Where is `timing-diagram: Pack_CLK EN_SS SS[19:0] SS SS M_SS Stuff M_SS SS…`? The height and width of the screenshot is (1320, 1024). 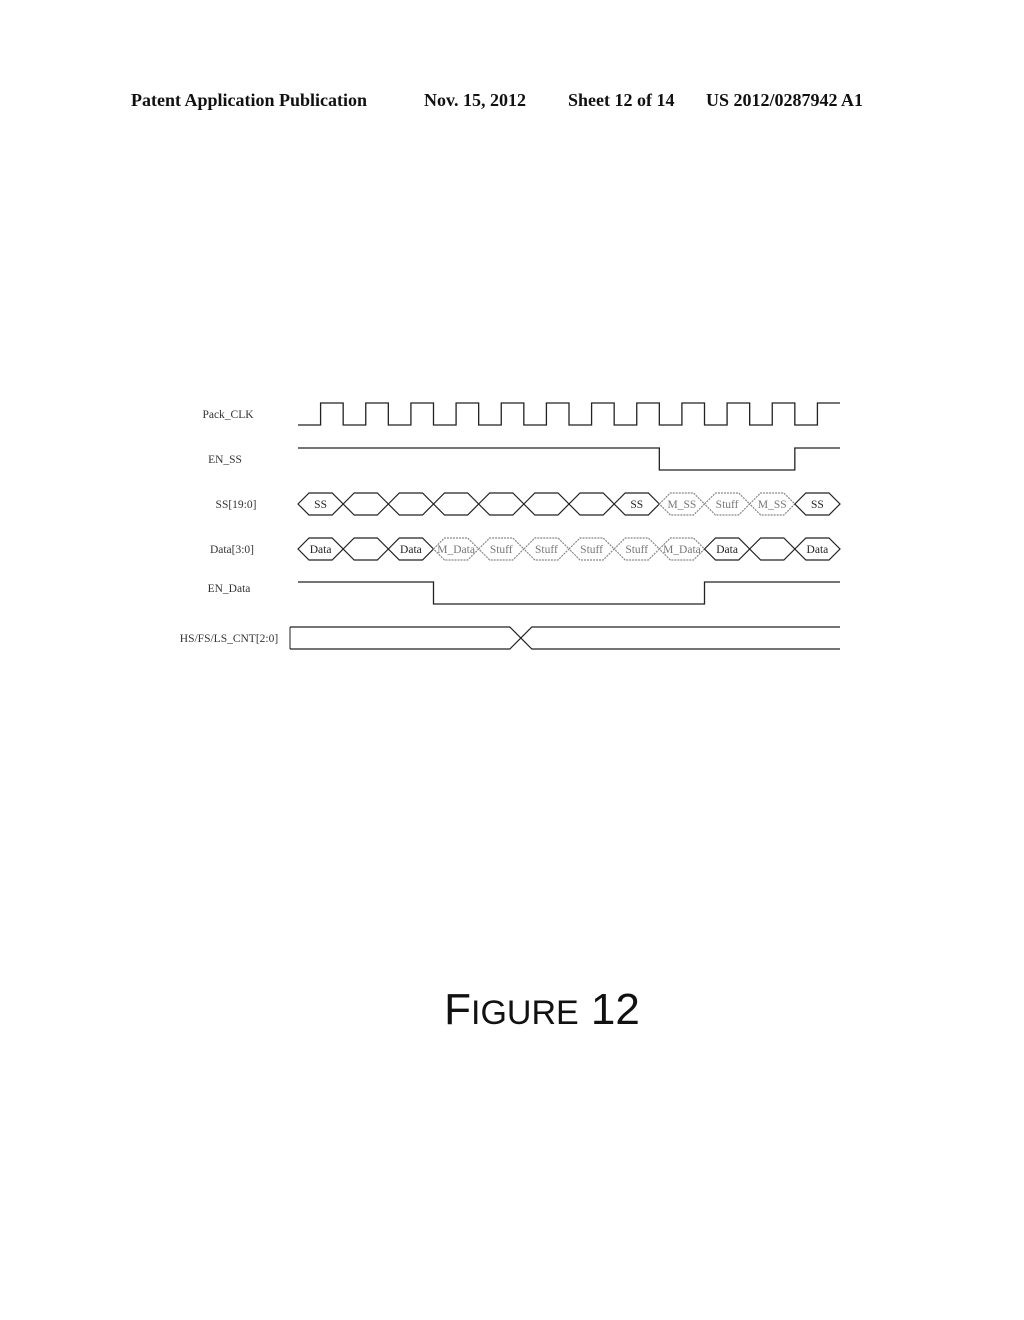 timing-diagram: Pack_CLK EN_SS SS[19:0] SS SS M_SS Stuff M_SS SS… is located at coordinates (510, 526).